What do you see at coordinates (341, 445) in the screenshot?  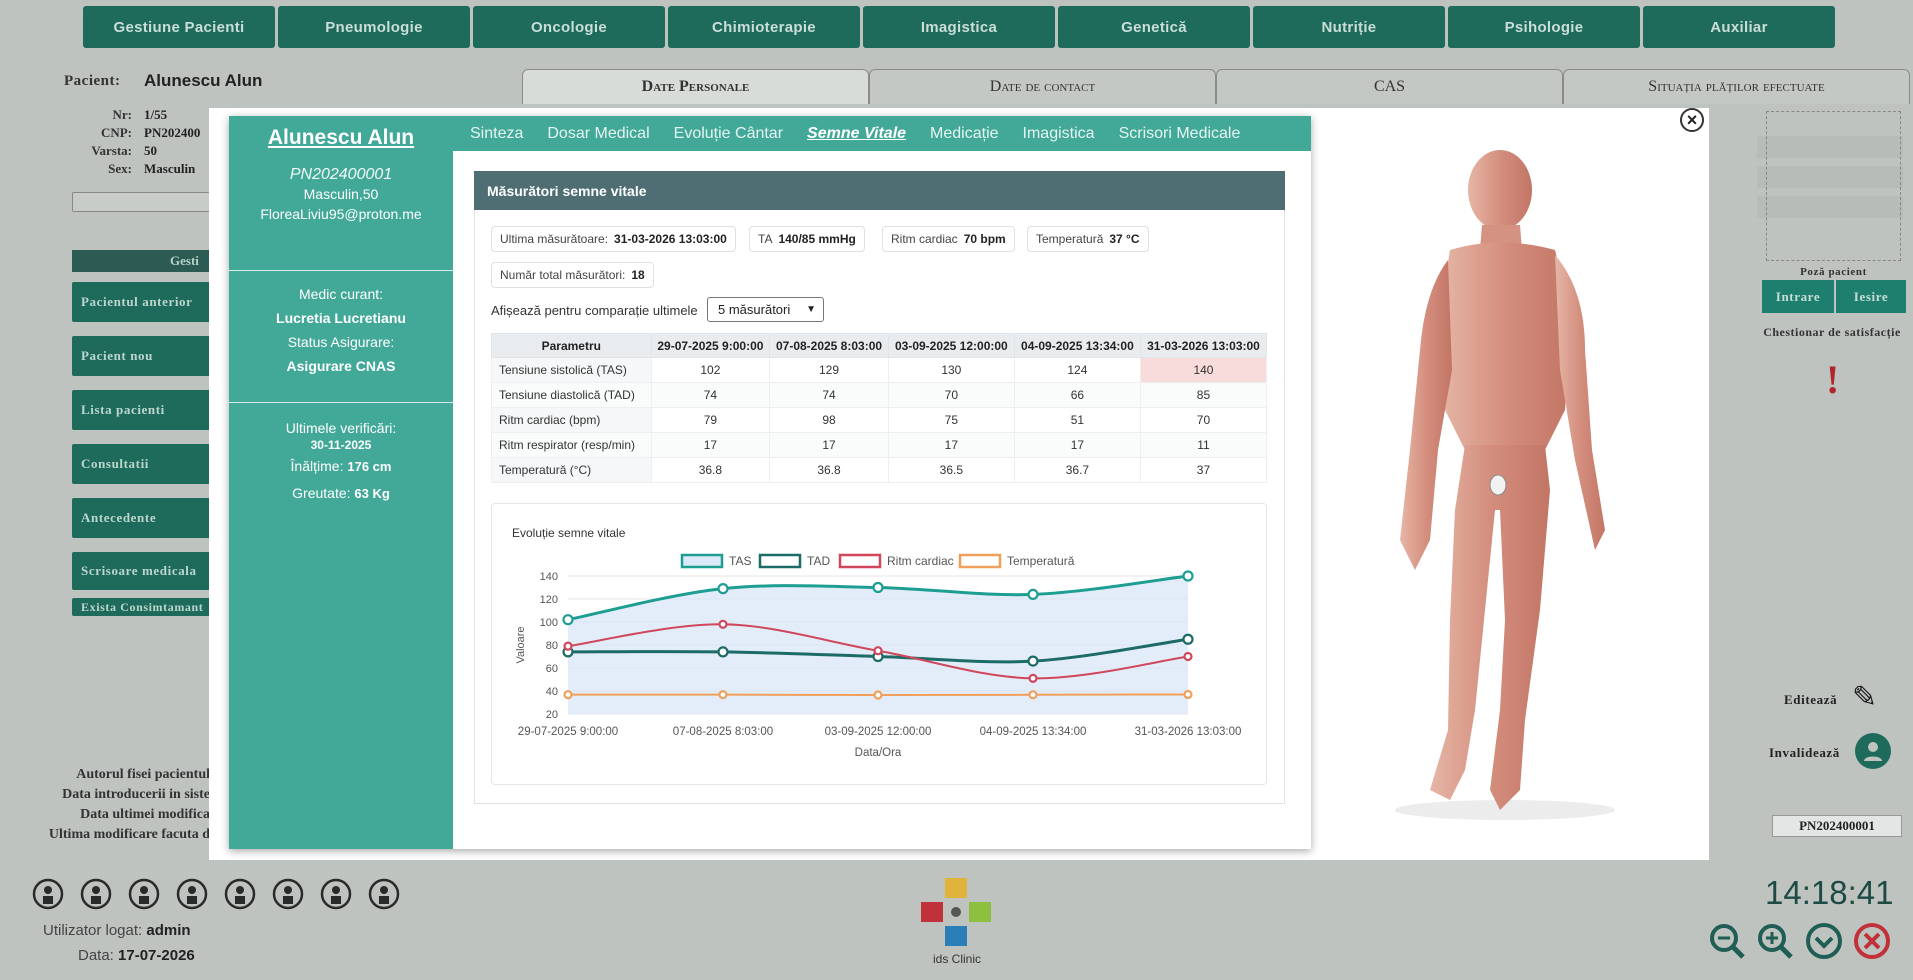 I see `verif-date: 30-11-2025` at bounding box center [341, 445].